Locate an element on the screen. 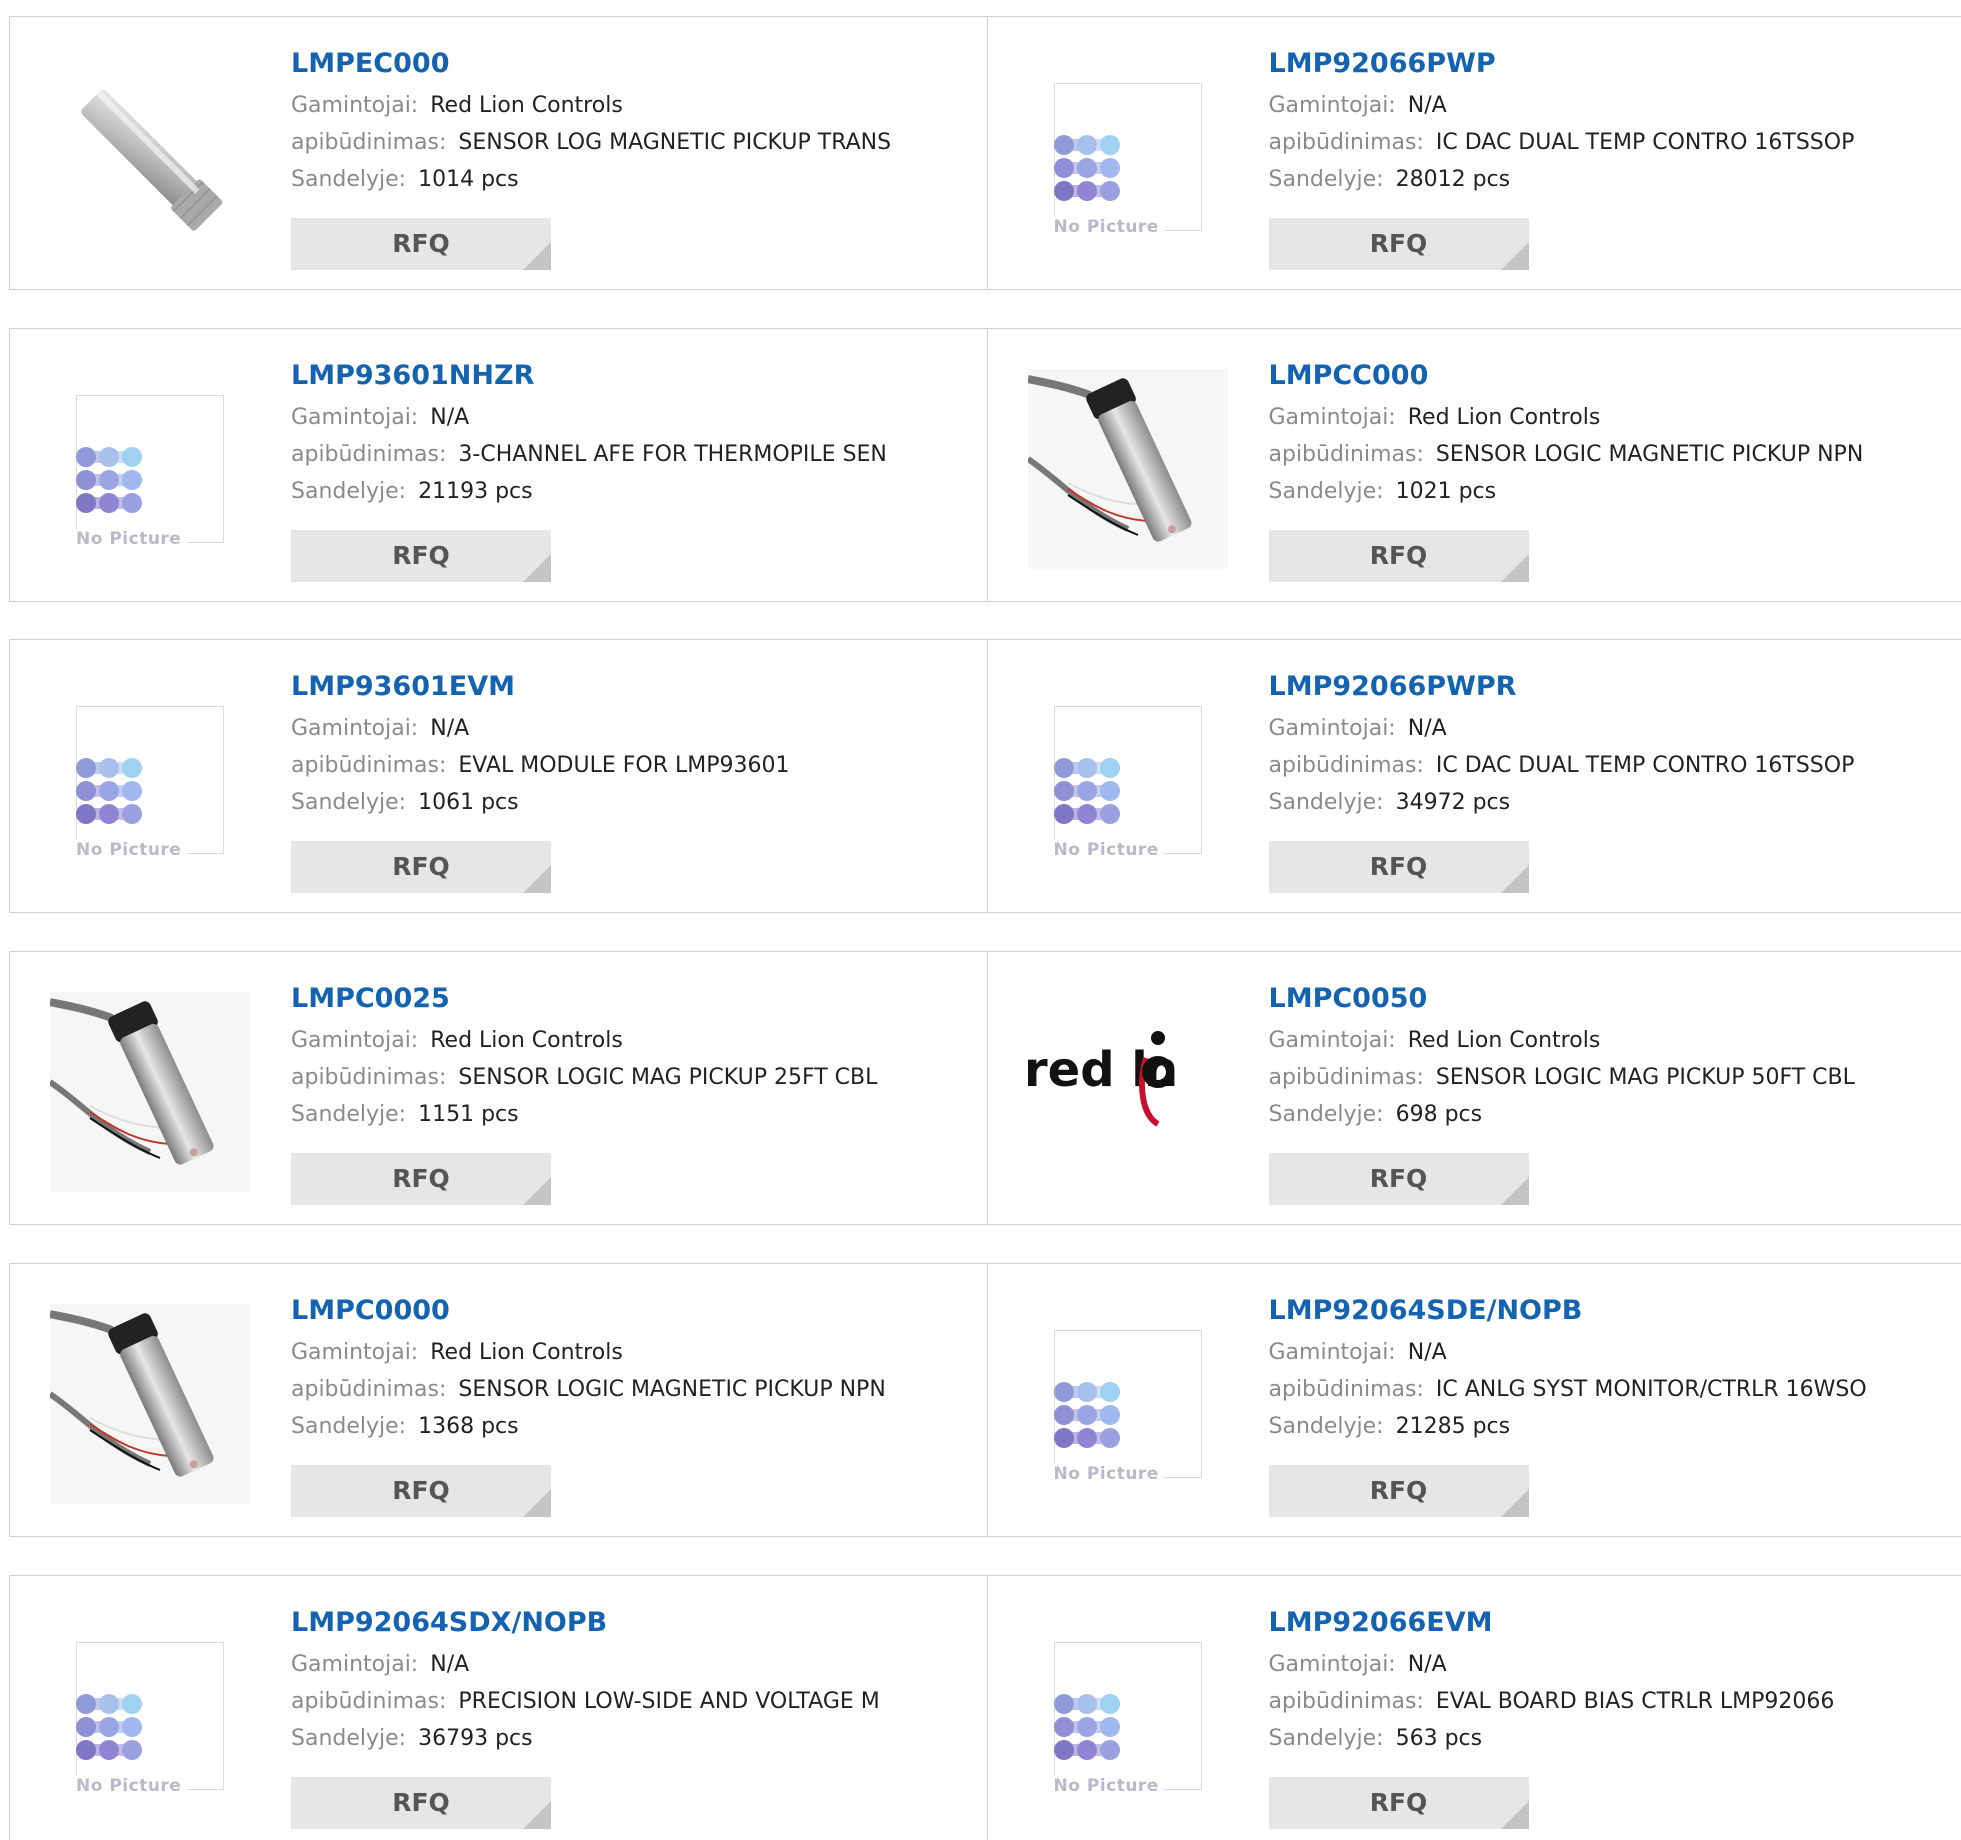 This screenshot has height=1840, width=1961. manufacturer-row: Gamintojai: Red Lion Controls is located at coordinates (591, 105).